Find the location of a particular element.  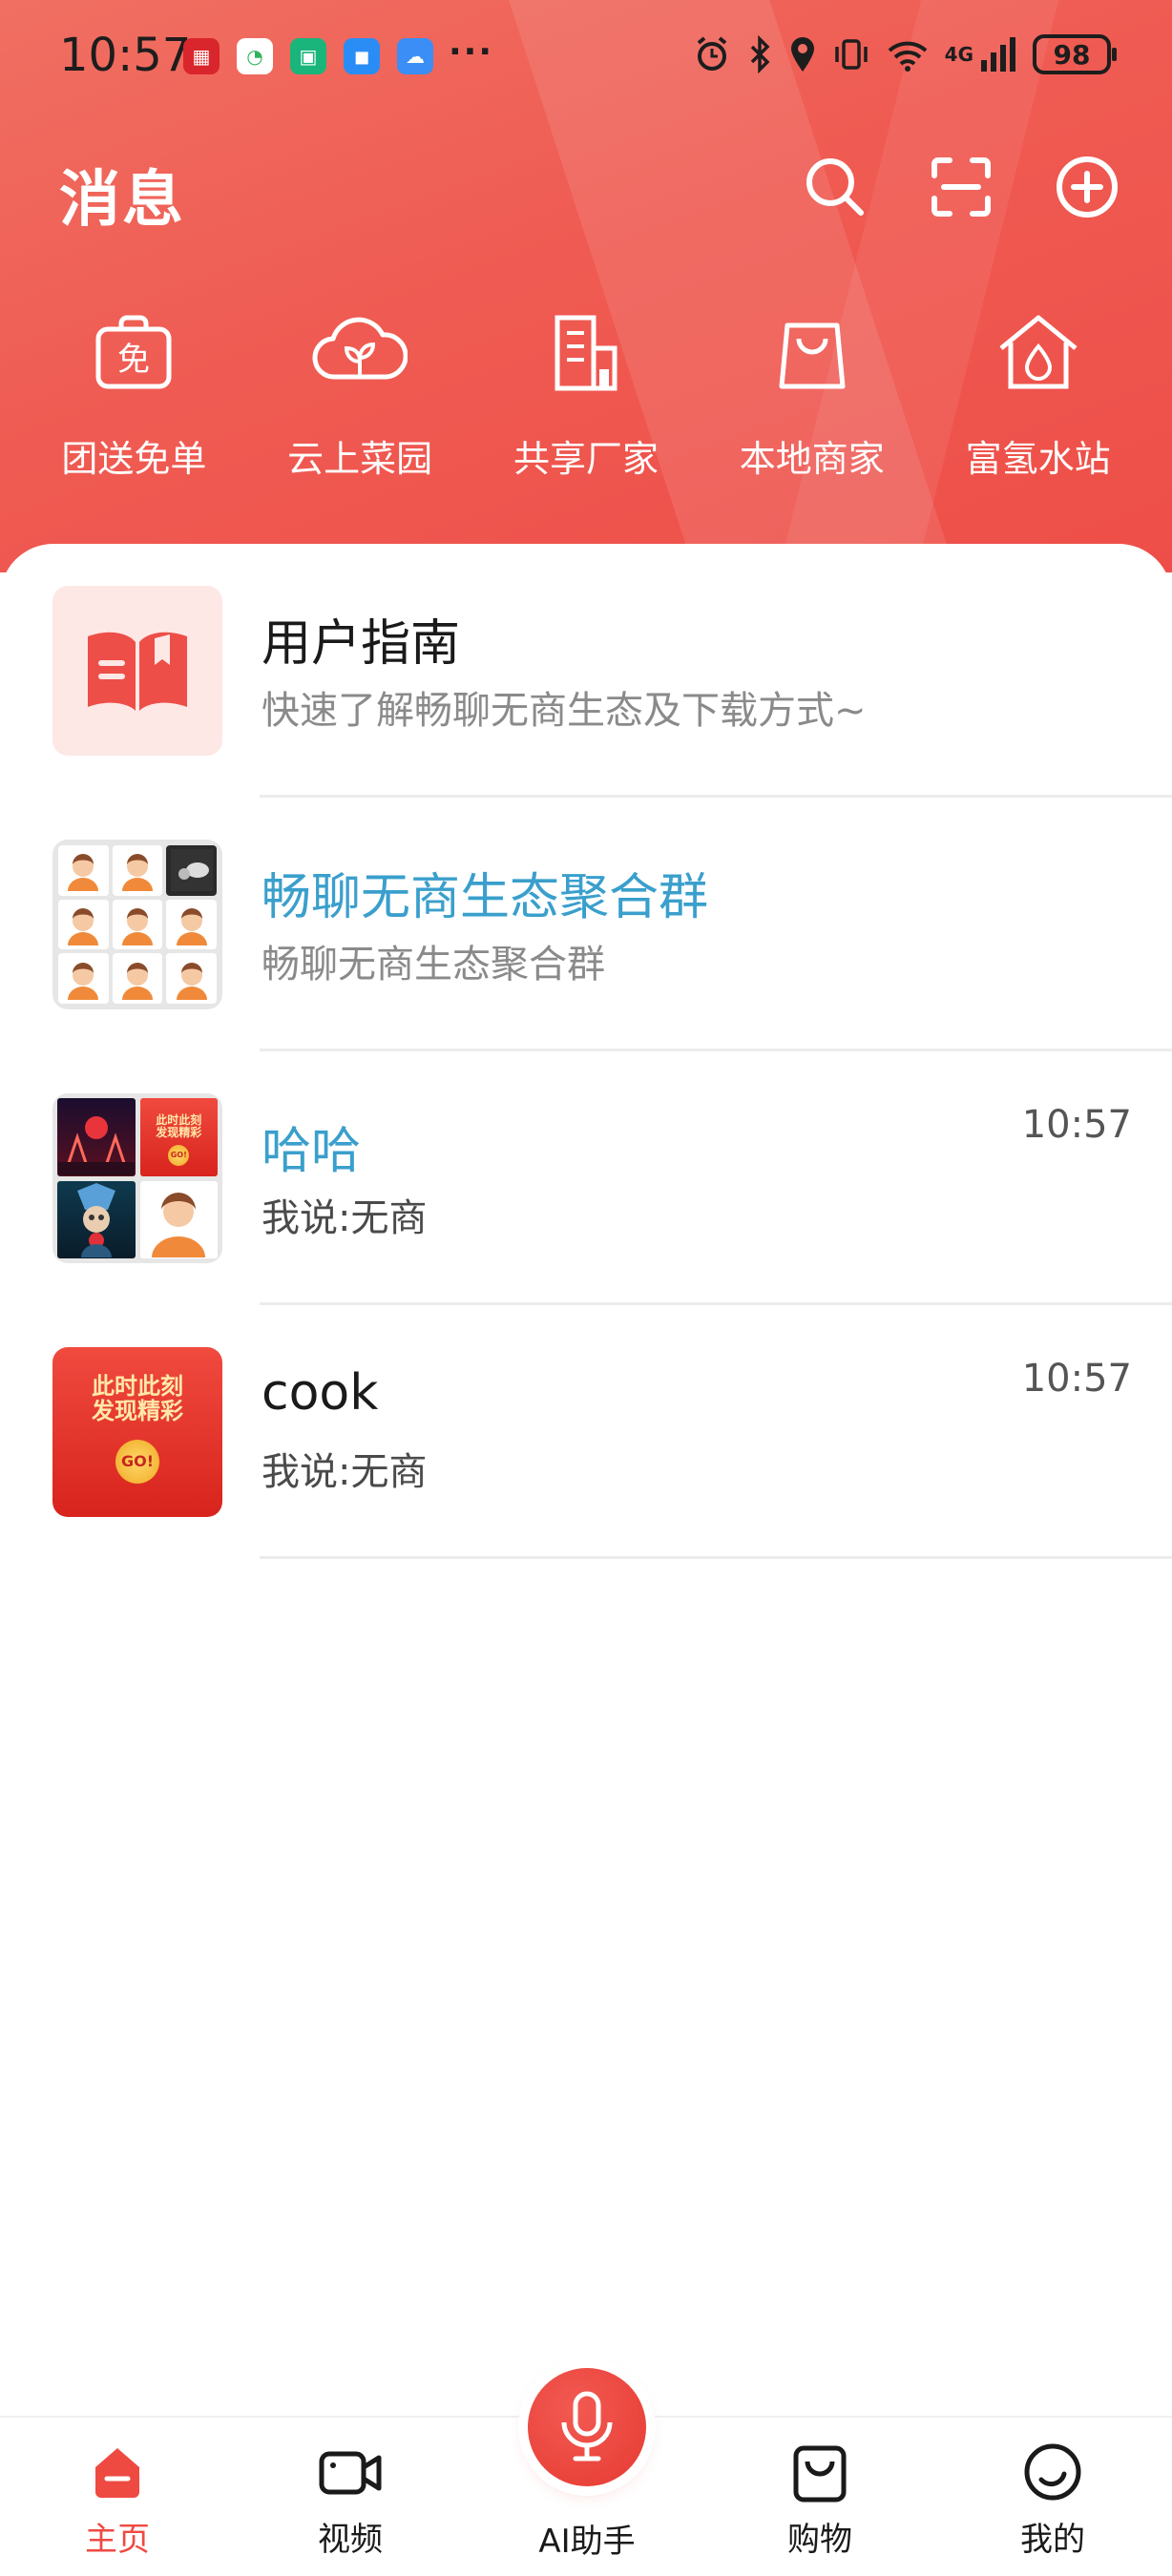

page-title: 消息 is located at coordinates (122, 200).